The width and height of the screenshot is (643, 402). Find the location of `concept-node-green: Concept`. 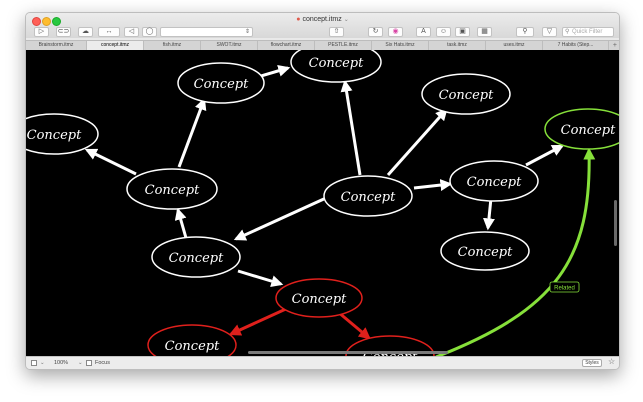

concept-node-green: Concept is located at coordinates (581, 129).